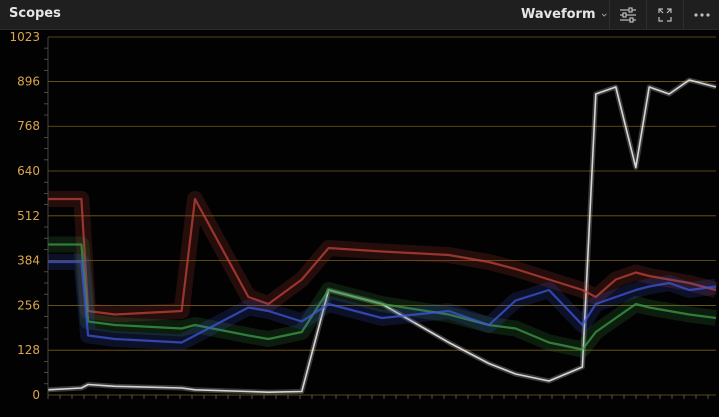  What do you see at coordinates (359, 15) in the screenshot?
I see `panel-header: Scopes Waveform` at bounding box center [359, 15].